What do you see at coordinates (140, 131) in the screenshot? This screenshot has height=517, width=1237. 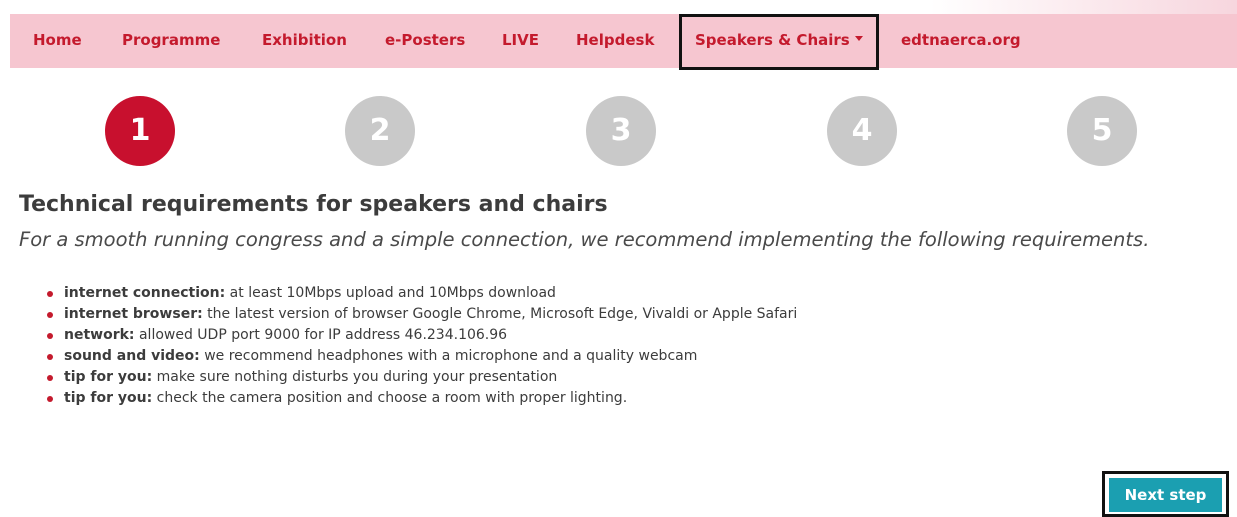 I see `step-1: 1` at bounding box center [140, 131].